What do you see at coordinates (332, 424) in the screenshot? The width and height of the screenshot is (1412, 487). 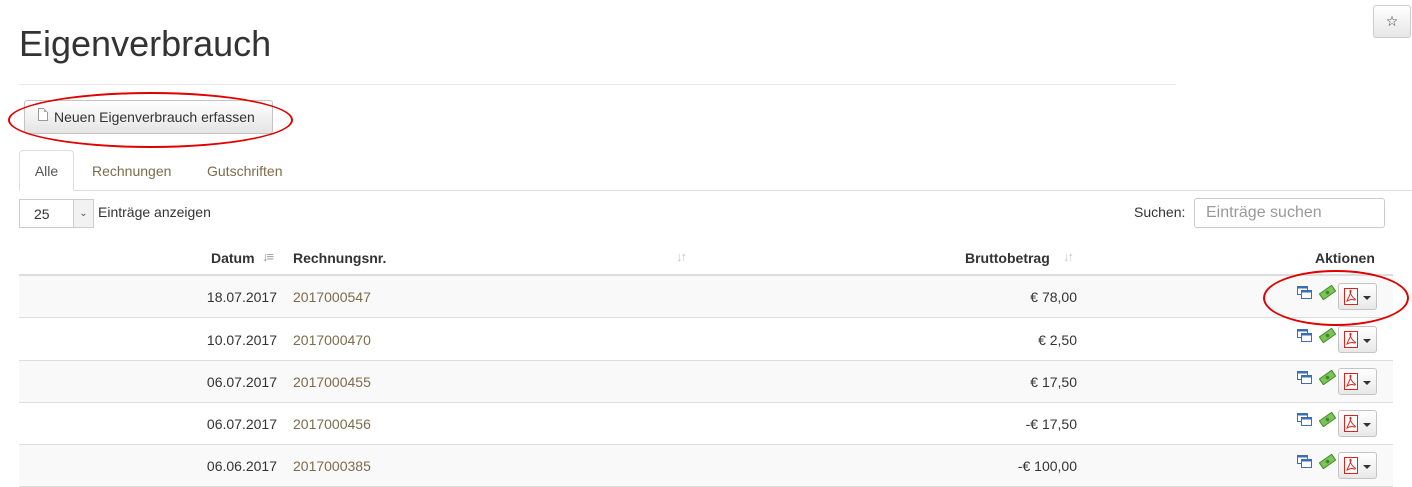 I see `invoice-number-link: 2017000456` at bounding box center [332, 424].